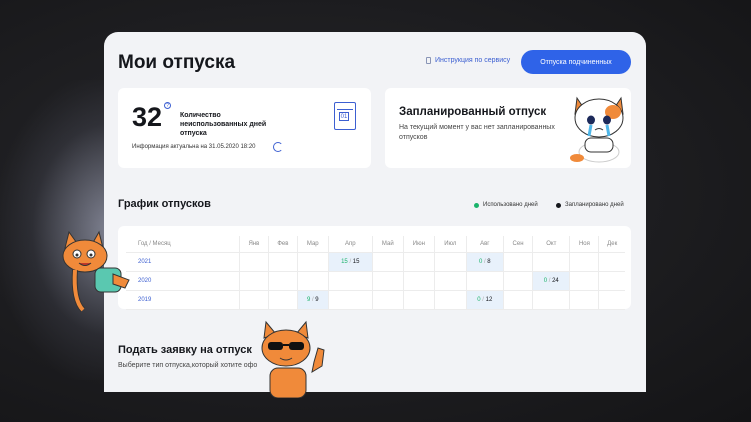 The image size is (751, 422). Describe the element at coordinates (551, 244) in the screenshot. I see `month-header-9: Окт` at that location.